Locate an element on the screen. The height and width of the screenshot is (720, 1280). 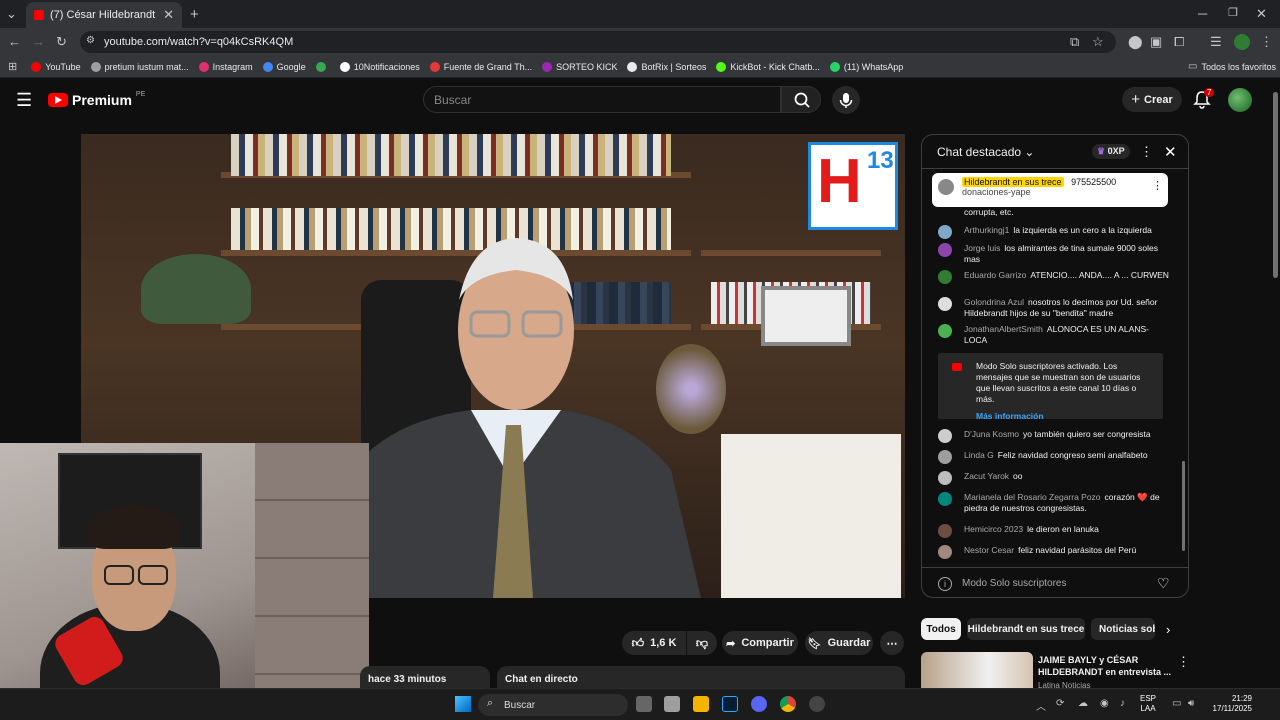
input-language: ESP LAA is located at coordinates (1148, 704).